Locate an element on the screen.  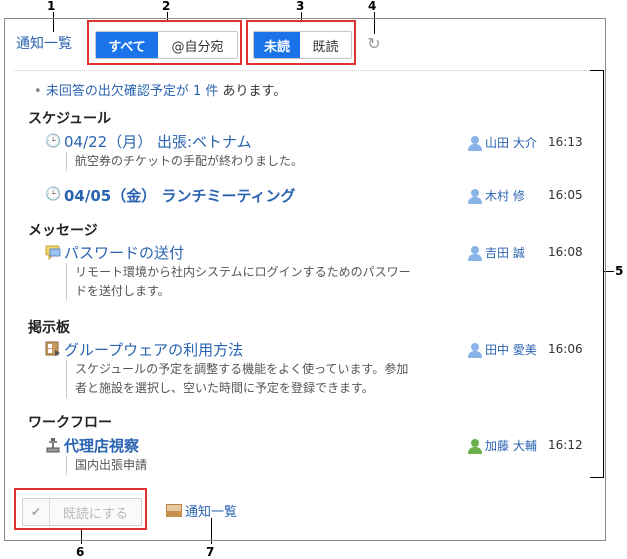
filter-toggle: すべて @自分宛 is located at coordinates (166, 45).